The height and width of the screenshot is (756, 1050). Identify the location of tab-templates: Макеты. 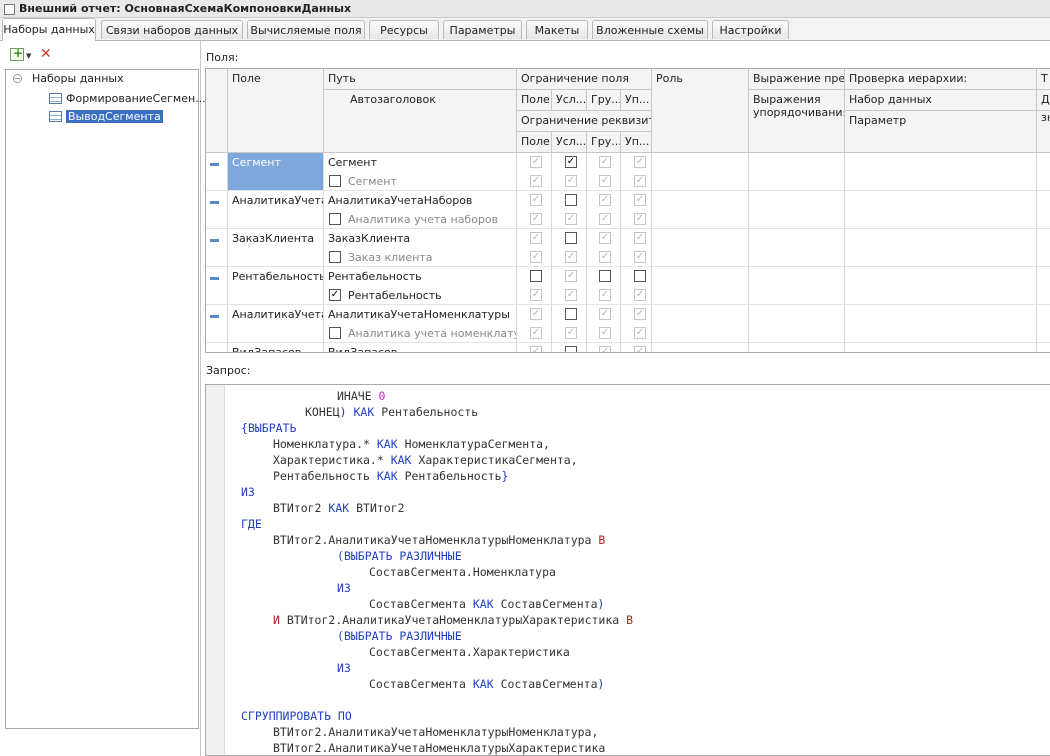
(557, 29).